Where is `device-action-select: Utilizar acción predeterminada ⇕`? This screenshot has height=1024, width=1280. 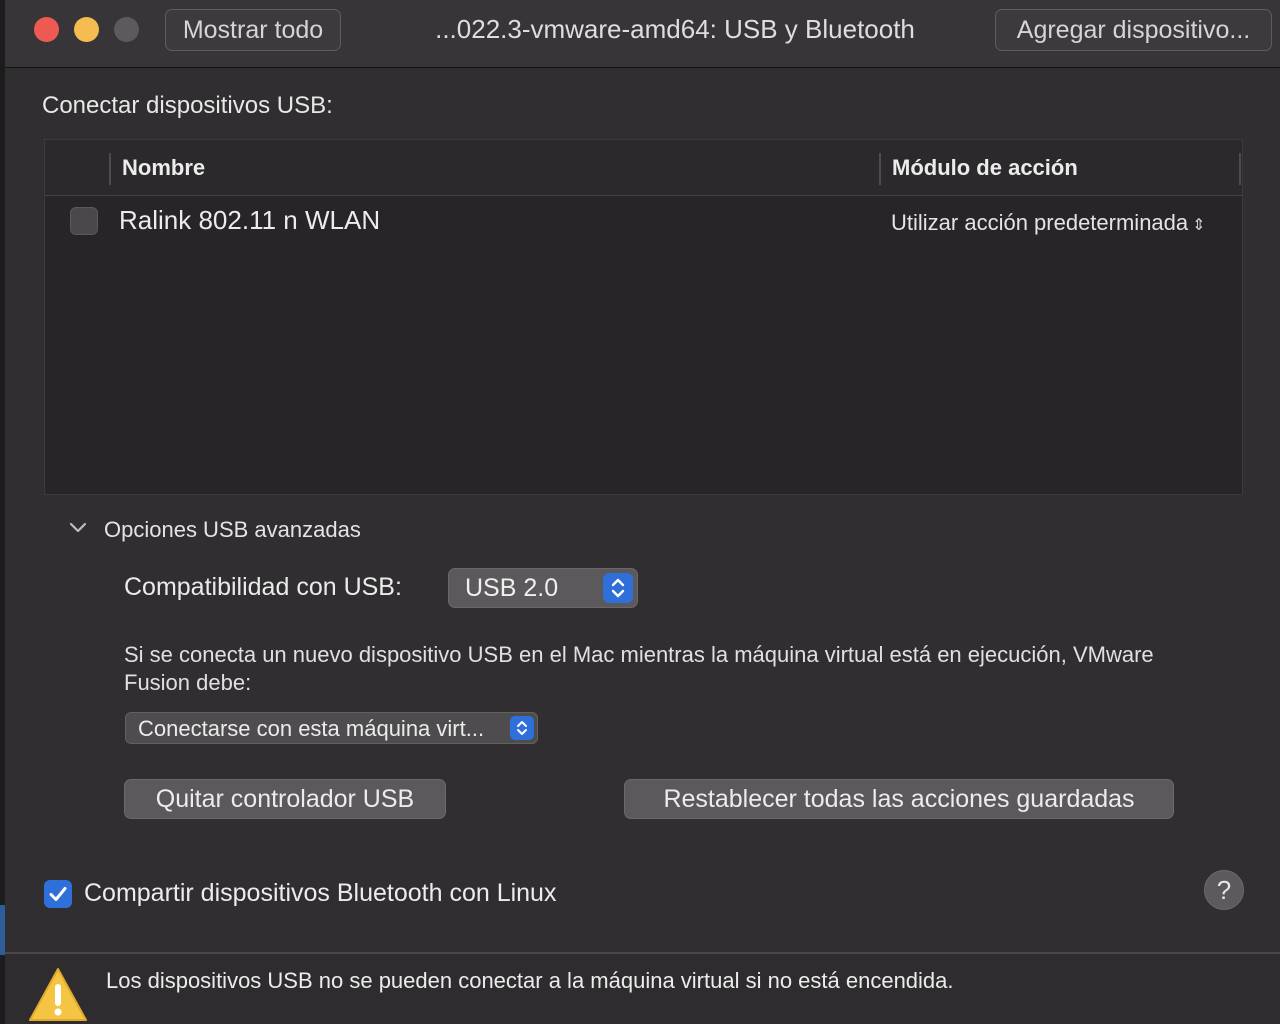
device-action-select: Utilizar acción predeterminada ⇕ is located at coordinates (1048, 223).